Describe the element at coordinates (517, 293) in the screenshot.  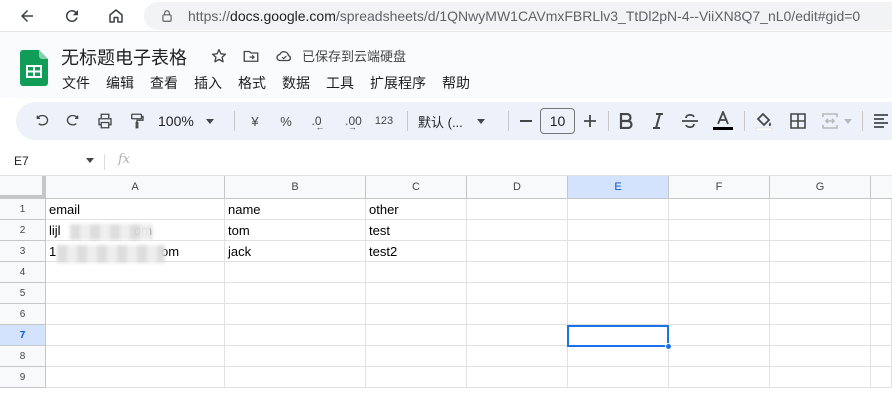
I see `cell-d5` at that location.